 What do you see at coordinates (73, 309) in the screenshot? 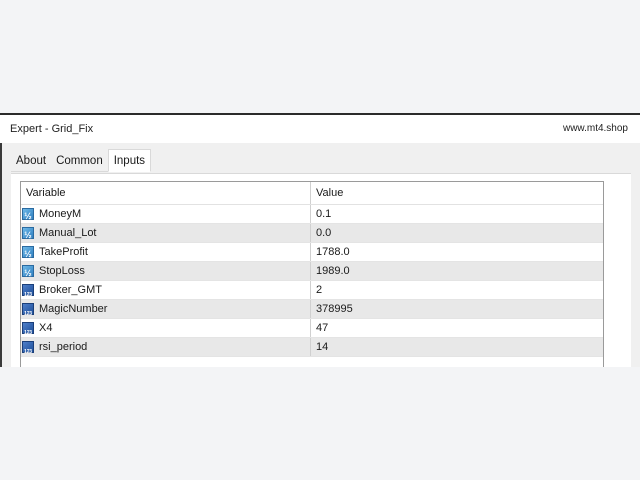
I see `variable-name: MagicNumber` at bounding box center [73, 309].